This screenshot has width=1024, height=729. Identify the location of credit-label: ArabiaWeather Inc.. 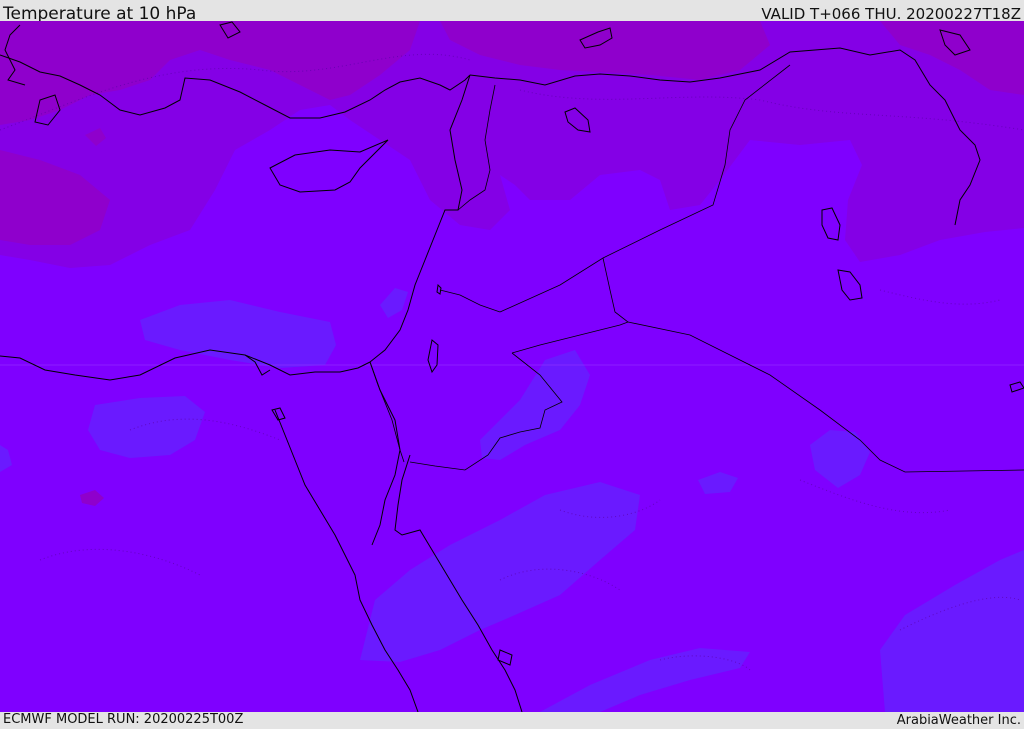
(958, 720).